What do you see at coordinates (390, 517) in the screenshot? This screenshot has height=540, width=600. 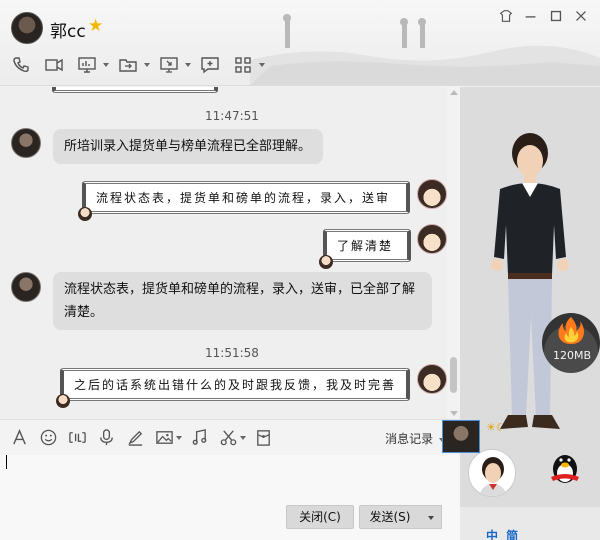 I see `send-button: 发送(S)` at bounding box center [390, 517].